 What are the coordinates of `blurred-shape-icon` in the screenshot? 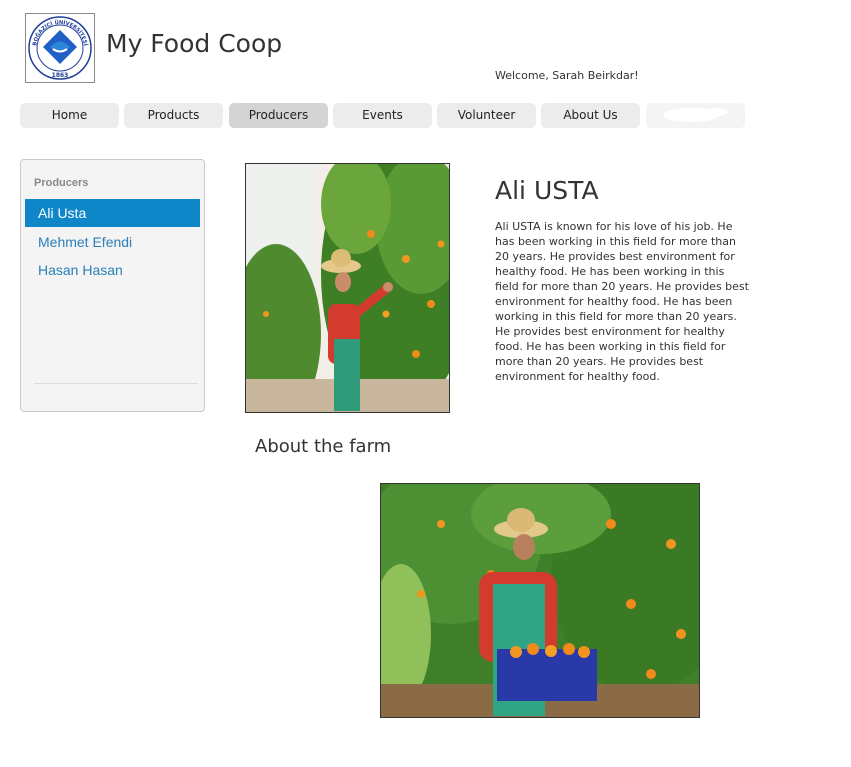 It's located at (695, 115).